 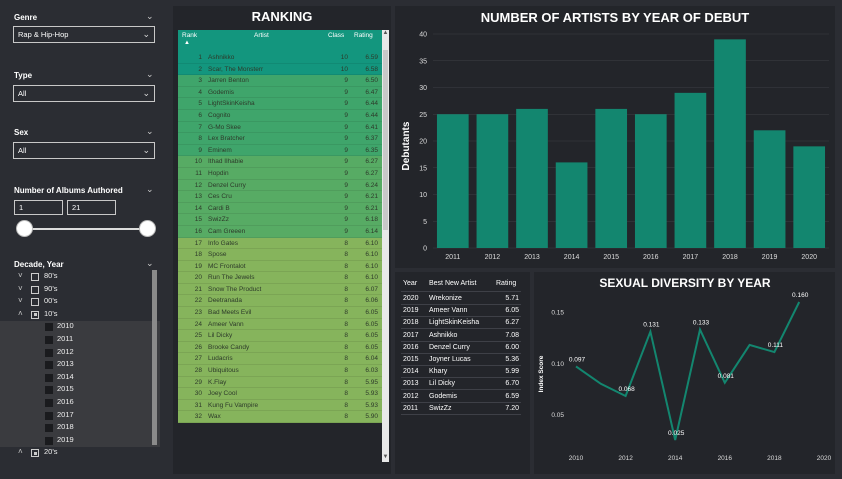 What do you see at coordinates (280, 382) in the screenshot?
I see `table-row: 29 K.Flay 8 5.95` at bounding box center [280, 382].